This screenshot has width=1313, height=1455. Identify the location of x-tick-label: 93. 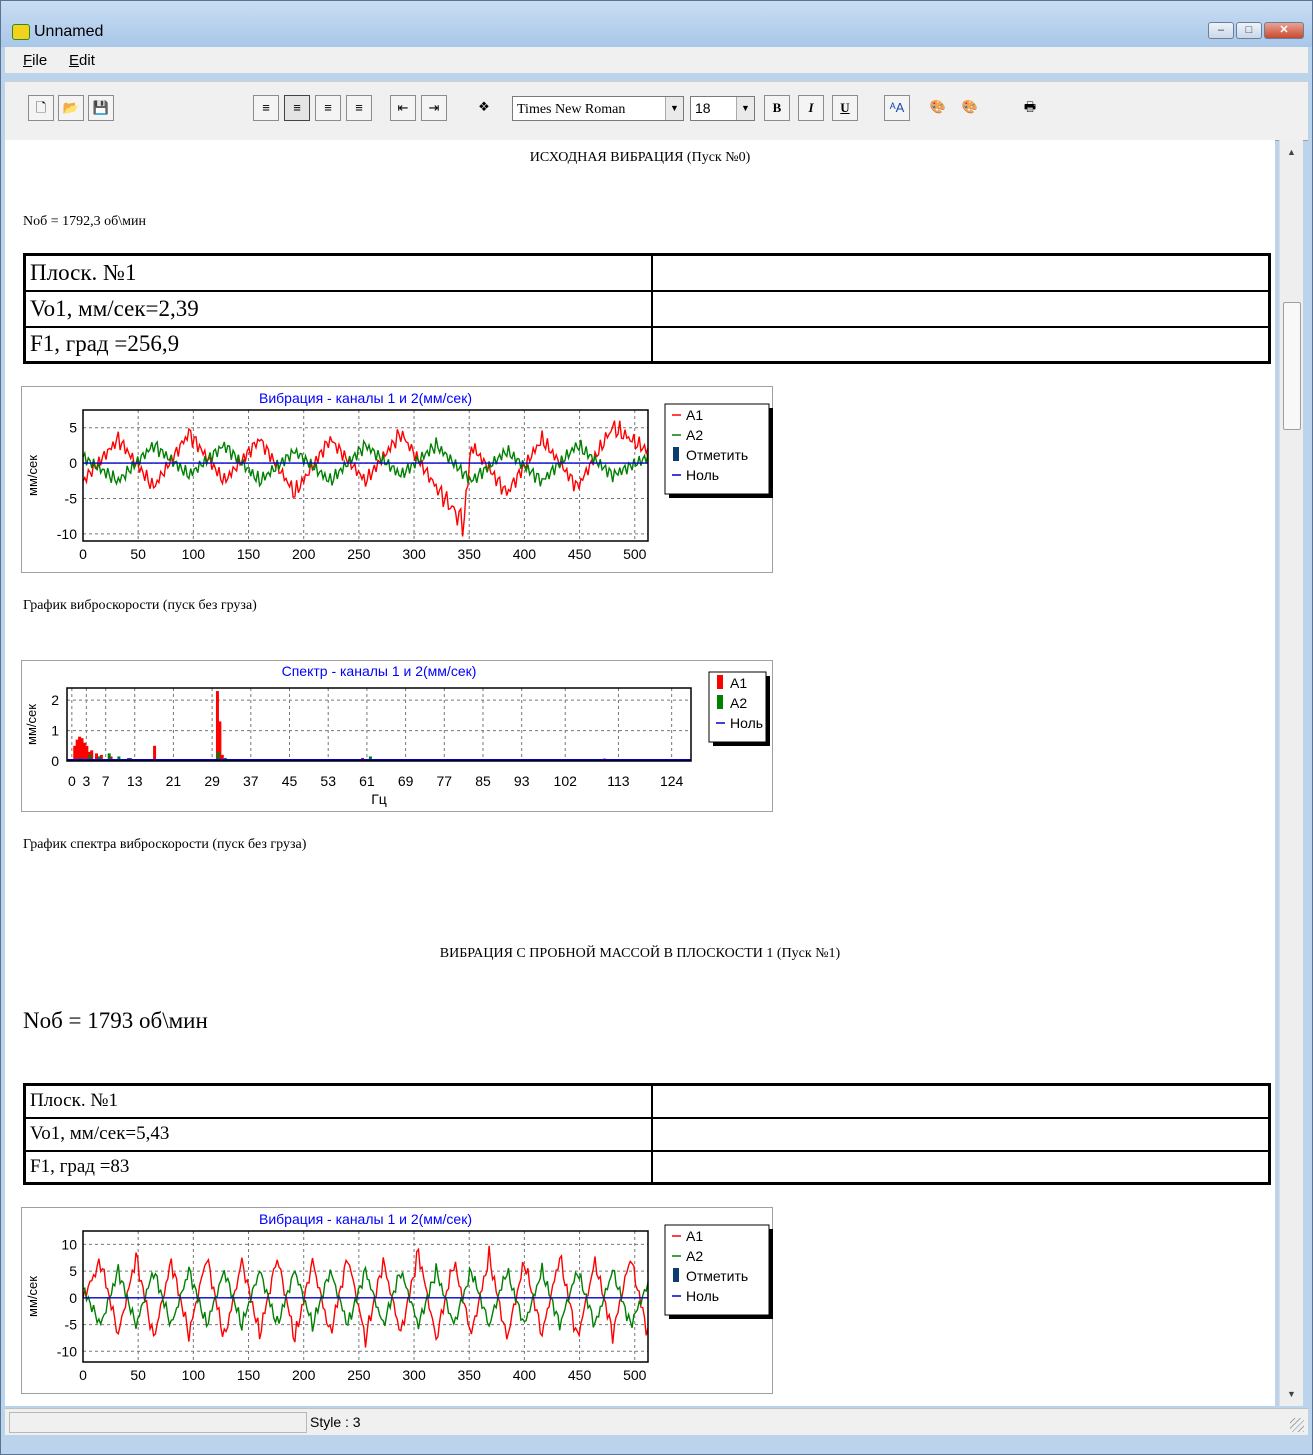
(522, 781).